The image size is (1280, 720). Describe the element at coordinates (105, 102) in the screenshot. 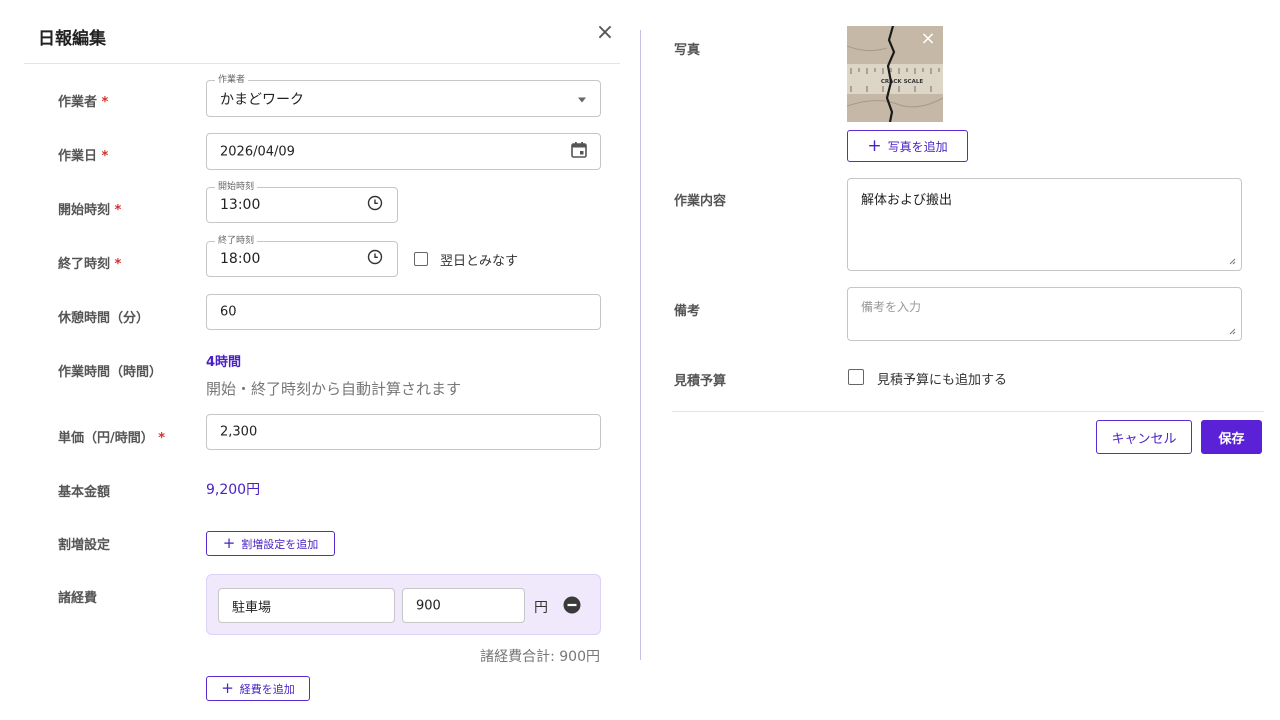

I see `required-mark: *` at that location.